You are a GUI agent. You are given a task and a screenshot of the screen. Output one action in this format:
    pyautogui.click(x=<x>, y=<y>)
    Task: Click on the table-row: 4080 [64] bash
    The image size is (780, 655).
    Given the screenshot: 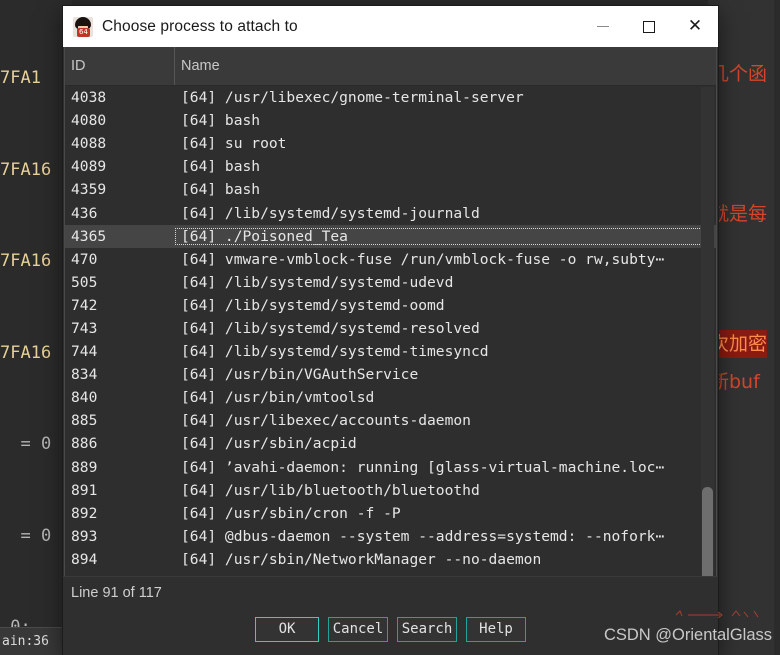 What is the action you would take?
    pyautogui.click(x=390, y=120)
    